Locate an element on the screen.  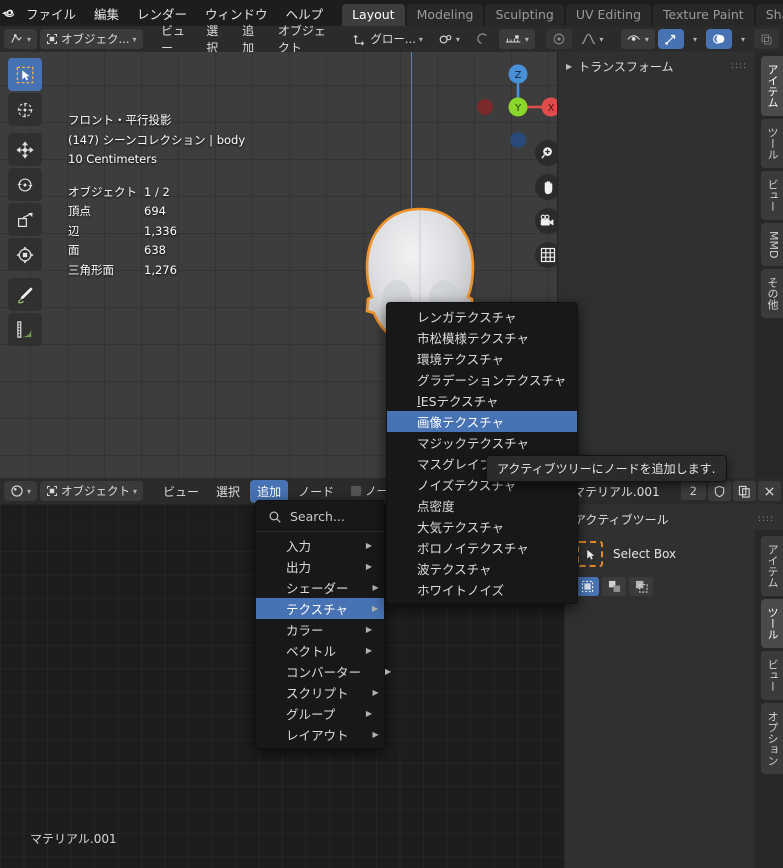
tool-transform is located at coordinates (25, 254).